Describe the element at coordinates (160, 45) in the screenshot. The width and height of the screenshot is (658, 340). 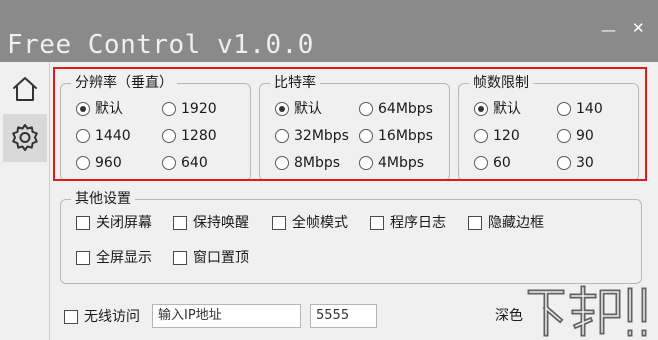
I see `app-title: Free Control v1.0.0` at that location.